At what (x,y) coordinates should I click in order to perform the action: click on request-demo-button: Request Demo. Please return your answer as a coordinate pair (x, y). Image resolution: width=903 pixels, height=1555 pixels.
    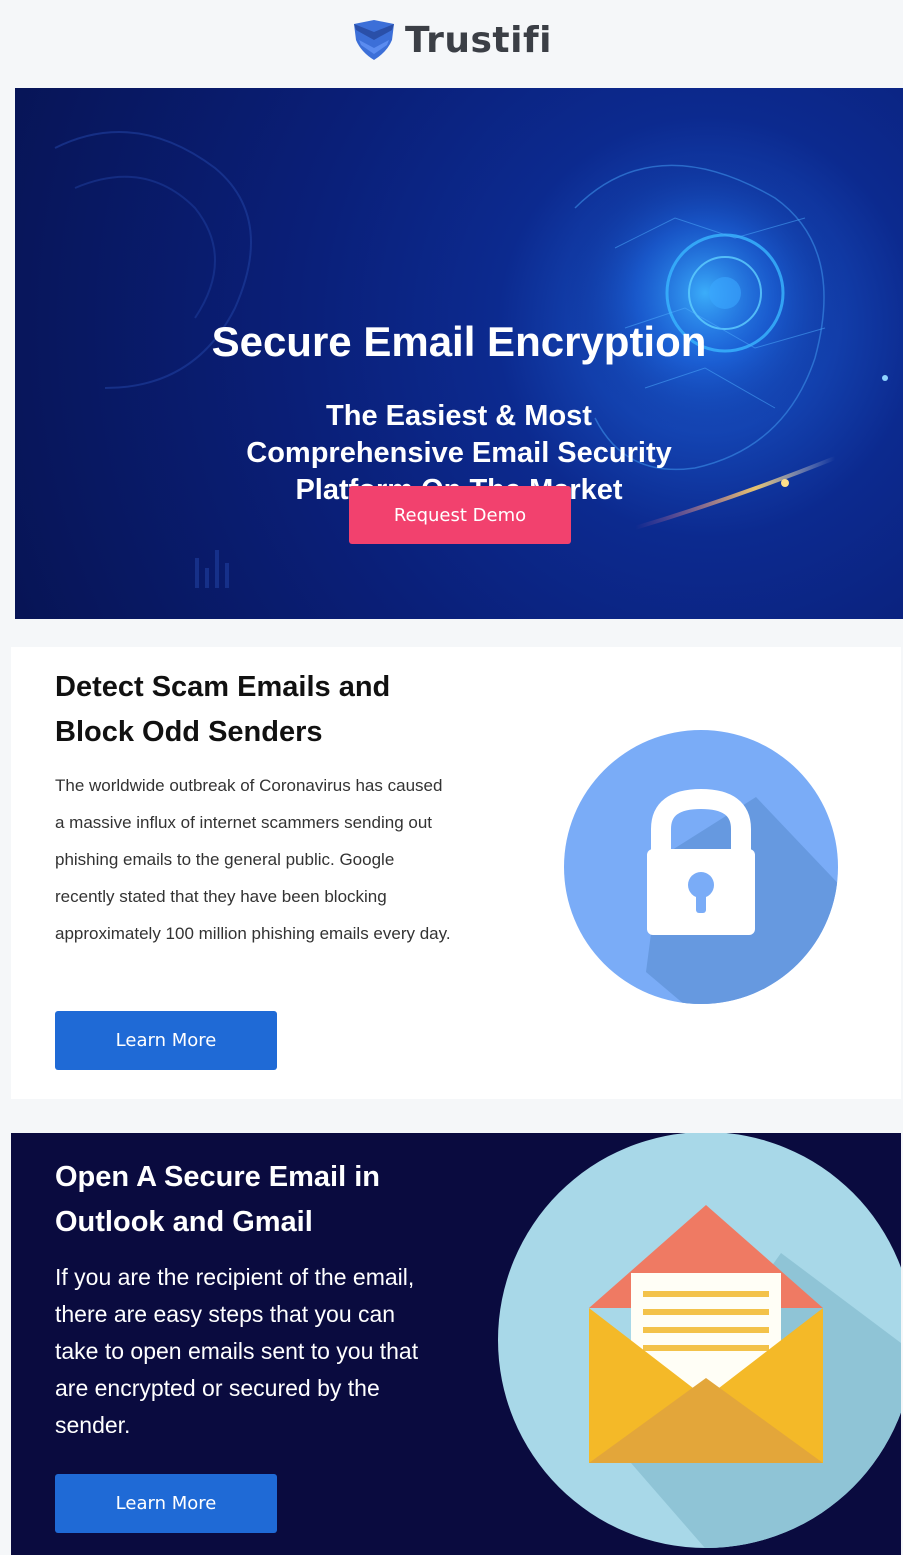
    Looking at the image, I should click on (460, 515).